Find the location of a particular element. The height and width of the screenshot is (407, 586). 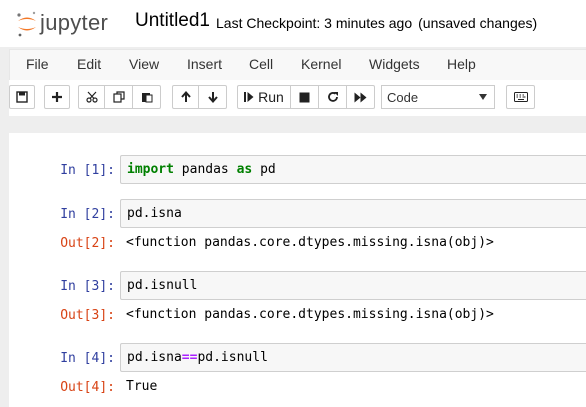

save-icon is located at coordinates (22, 97).